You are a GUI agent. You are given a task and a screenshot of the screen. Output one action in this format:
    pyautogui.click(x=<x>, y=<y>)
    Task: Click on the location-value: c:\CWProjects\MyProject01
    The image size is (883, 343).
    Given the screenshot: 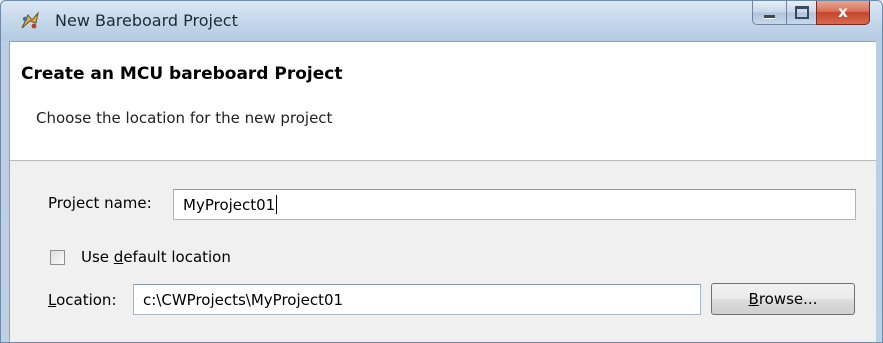 What is the action you would take?
    pyautogui.click(x=243, y=299)
    